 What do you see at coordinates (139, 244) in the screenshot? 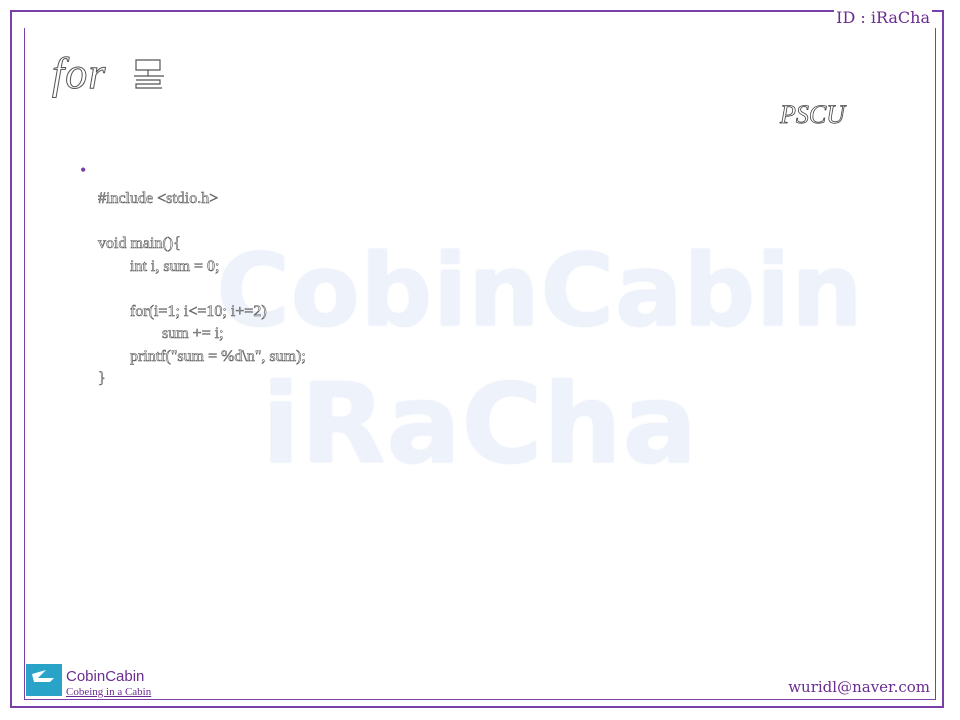
I see `code-line: void main(){` at bounding box center [139, 244].